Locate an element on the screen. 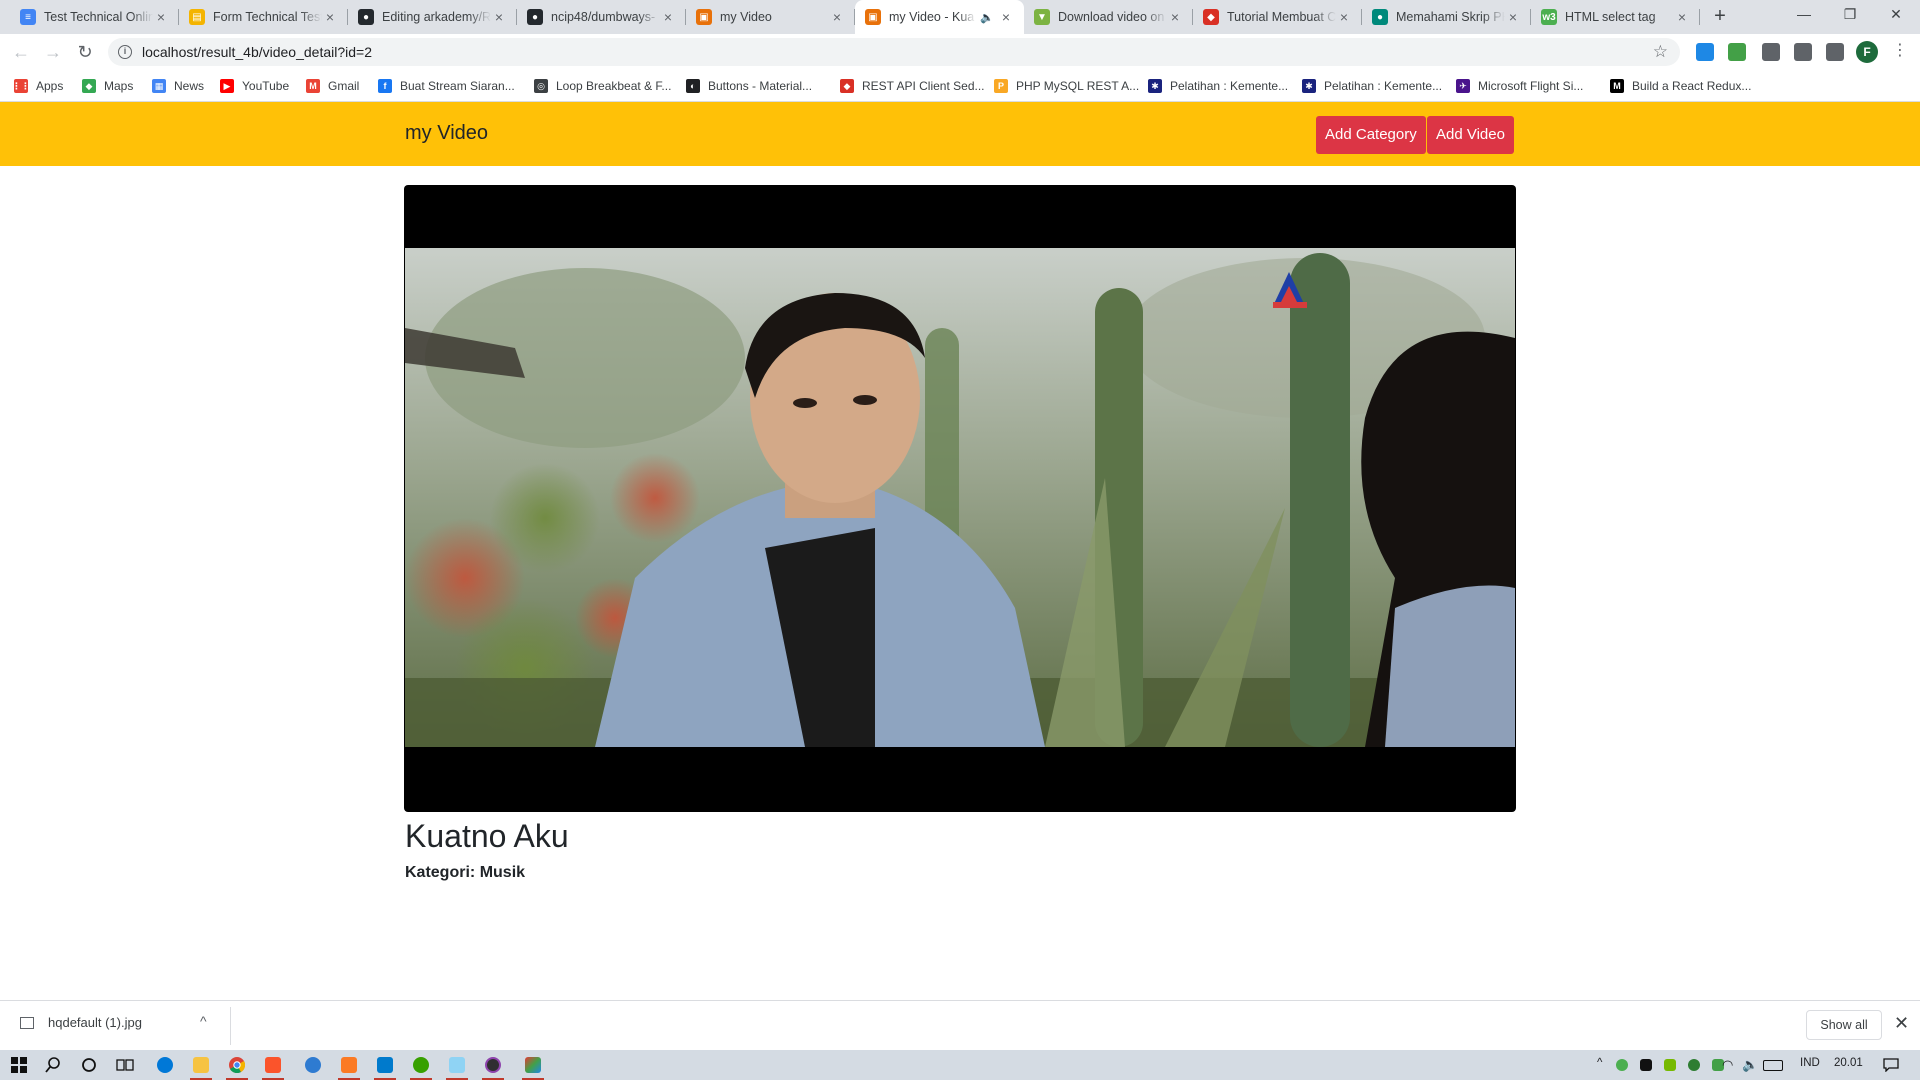 This screenshot has height=1080, width=1920. vscode-icon is located at coordinates (385, 1066).